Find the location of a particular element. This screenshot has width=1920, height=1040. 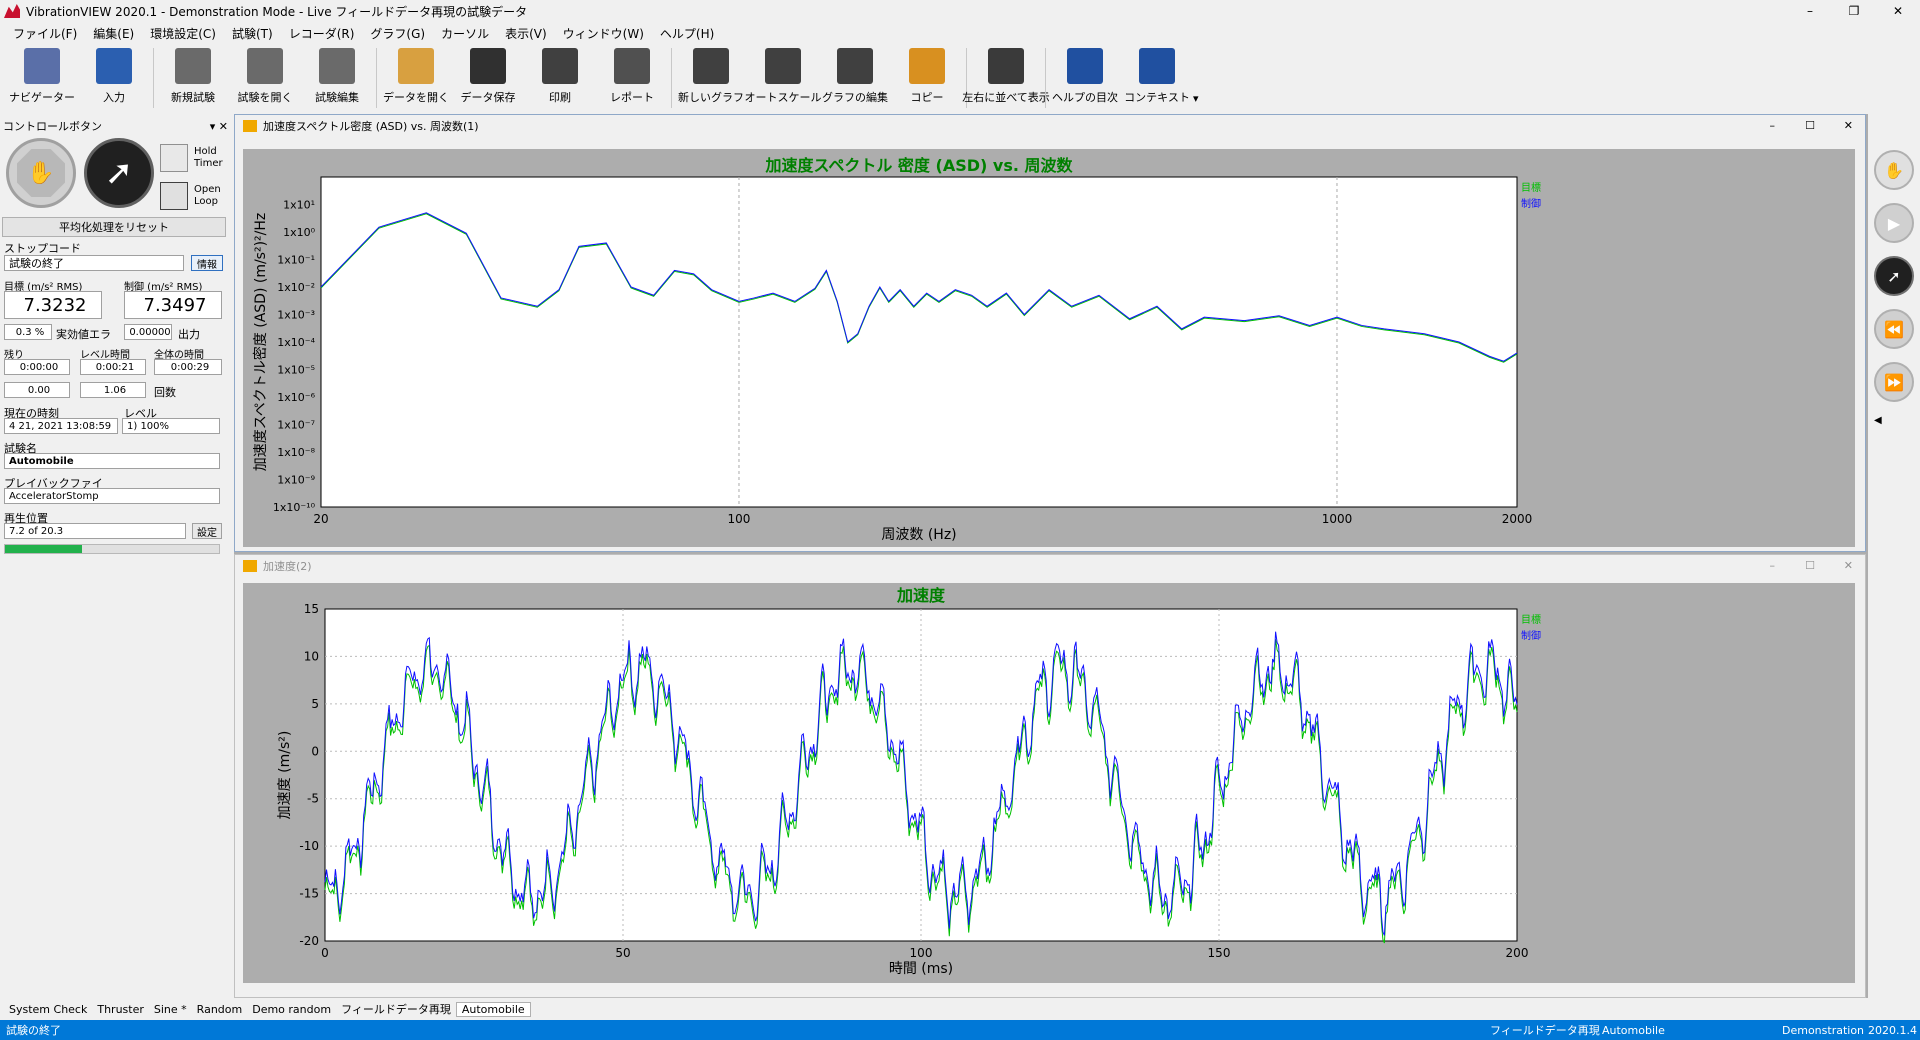

toolbar-button-5: データを開く is located at coordinates (416, 77).